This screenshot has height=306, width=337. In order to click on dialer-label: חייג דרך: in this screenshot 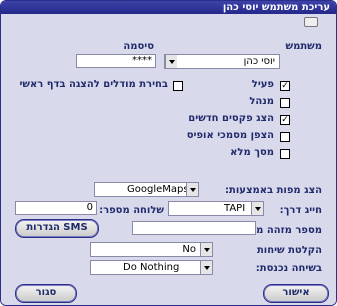, I will do `click(300, 210)`.